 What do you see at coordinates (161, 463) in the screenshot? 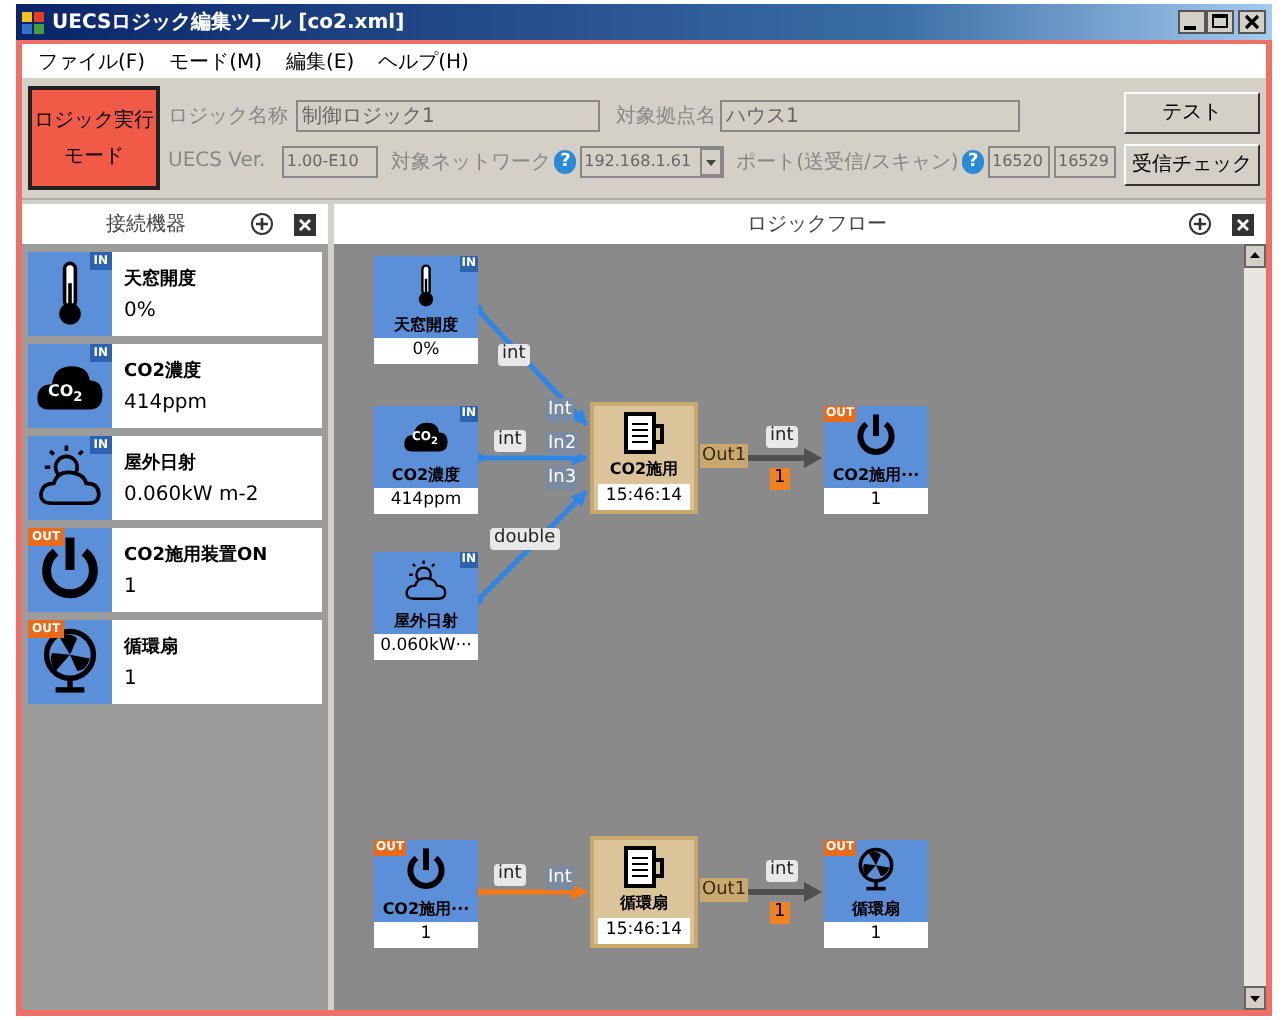
I see `device-name: 屋外日射` at bounding box center [161, 463].